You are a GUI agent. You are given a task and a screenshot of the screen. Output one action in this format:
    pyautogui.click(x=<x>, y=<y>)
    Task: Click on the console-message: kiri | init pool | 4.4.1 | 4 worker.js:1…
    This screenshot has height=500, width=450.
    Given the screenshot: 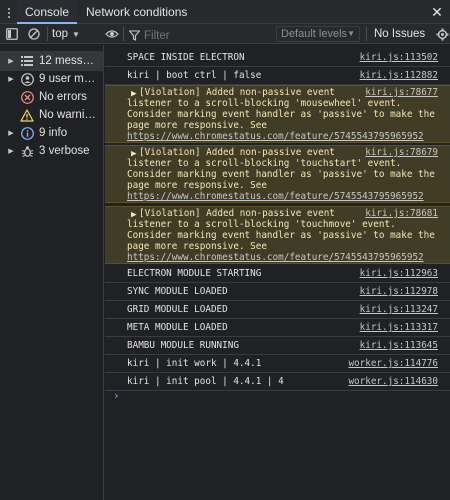 What is the action you would take?
    pyautogui.click(x=277, y=382)
    